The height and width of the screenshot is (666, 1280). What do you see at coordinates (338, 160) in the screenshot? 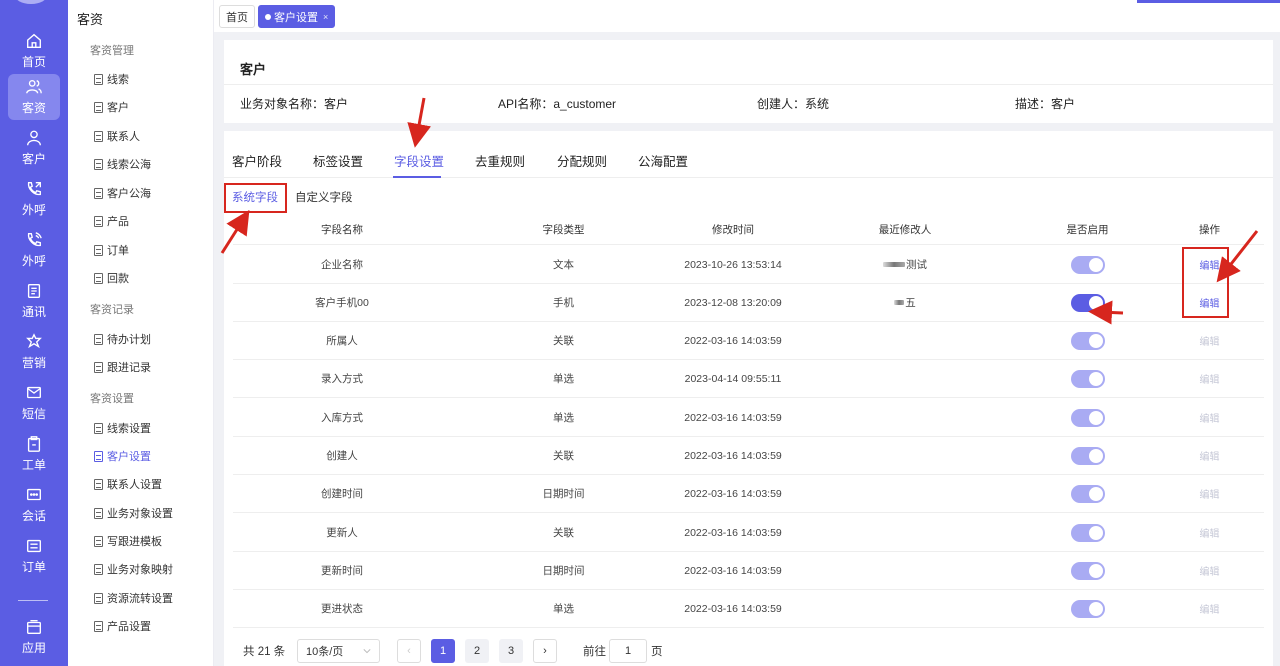
I see `tab-tags: 标签设置` at bounding box center [338, 160].